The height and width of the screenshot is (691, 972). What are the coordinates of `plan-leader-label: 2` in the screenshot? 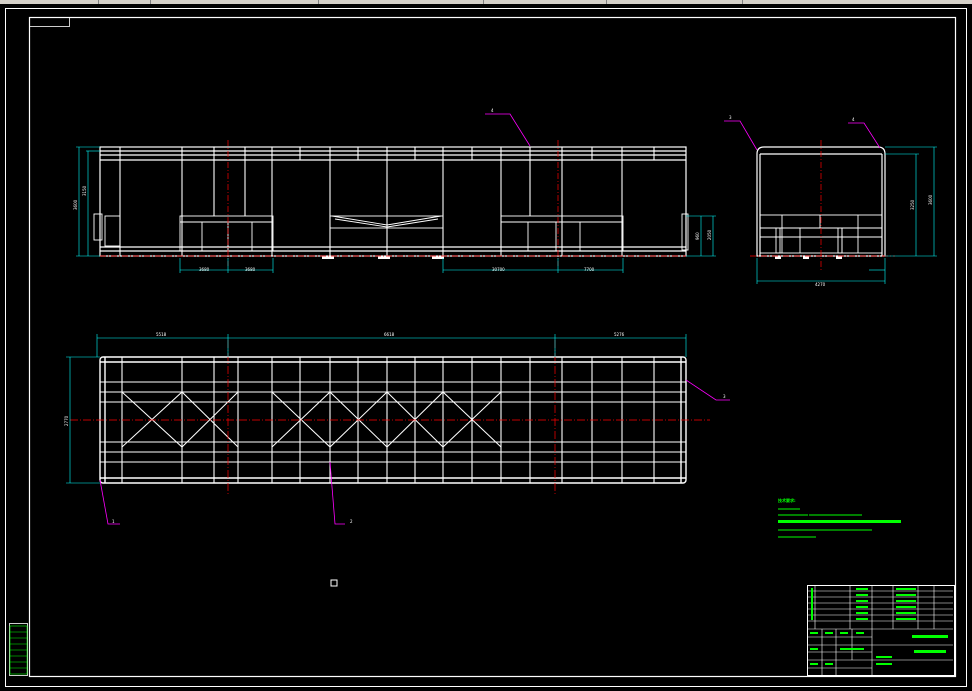 It's located at (351, 521).